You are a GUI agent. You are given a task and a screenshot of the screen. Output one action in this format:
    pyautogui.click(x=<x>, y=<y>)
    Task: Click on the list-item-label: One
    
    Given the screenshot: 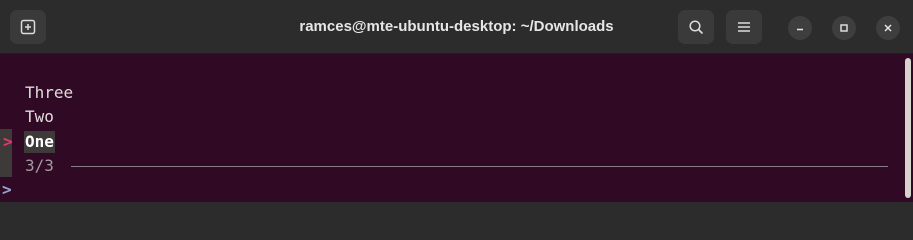 What is the action you would take?
    pyautogui.click(x=39, y=142)
    